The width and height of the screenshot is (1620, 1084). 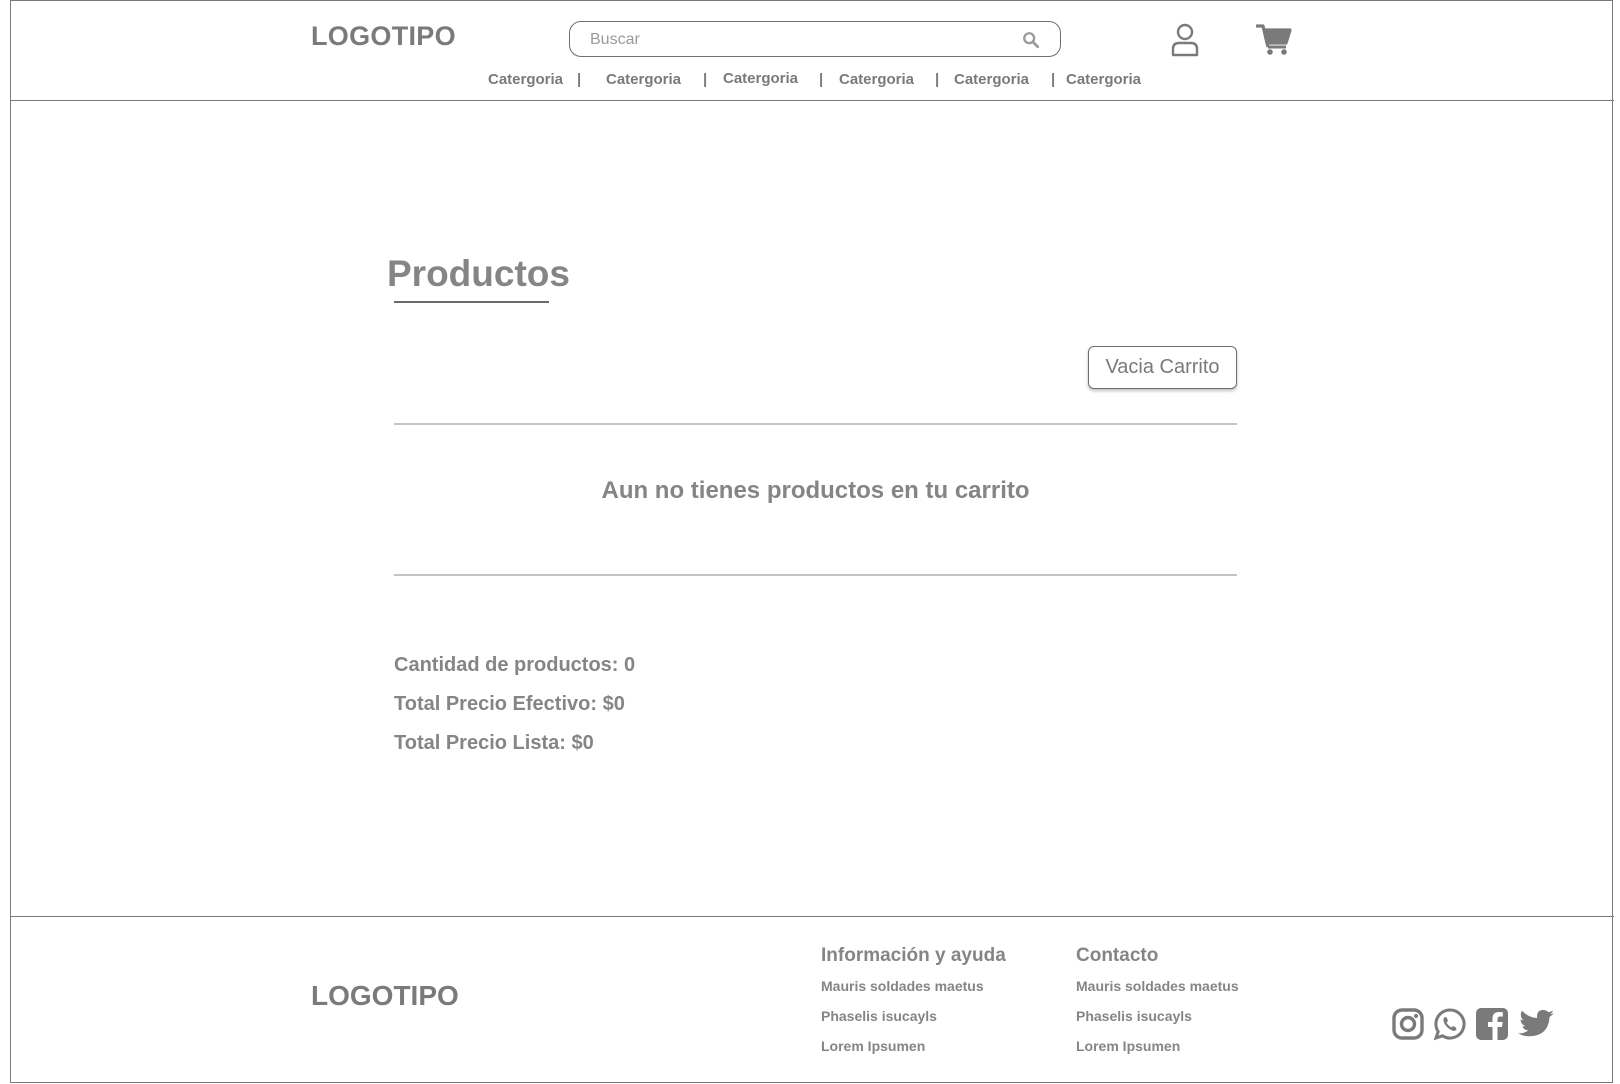 What do you see at coordinates (1450, 1024) in the screenshot?
I see `whatsapp-icon` at bounding box center [1450, 1024].